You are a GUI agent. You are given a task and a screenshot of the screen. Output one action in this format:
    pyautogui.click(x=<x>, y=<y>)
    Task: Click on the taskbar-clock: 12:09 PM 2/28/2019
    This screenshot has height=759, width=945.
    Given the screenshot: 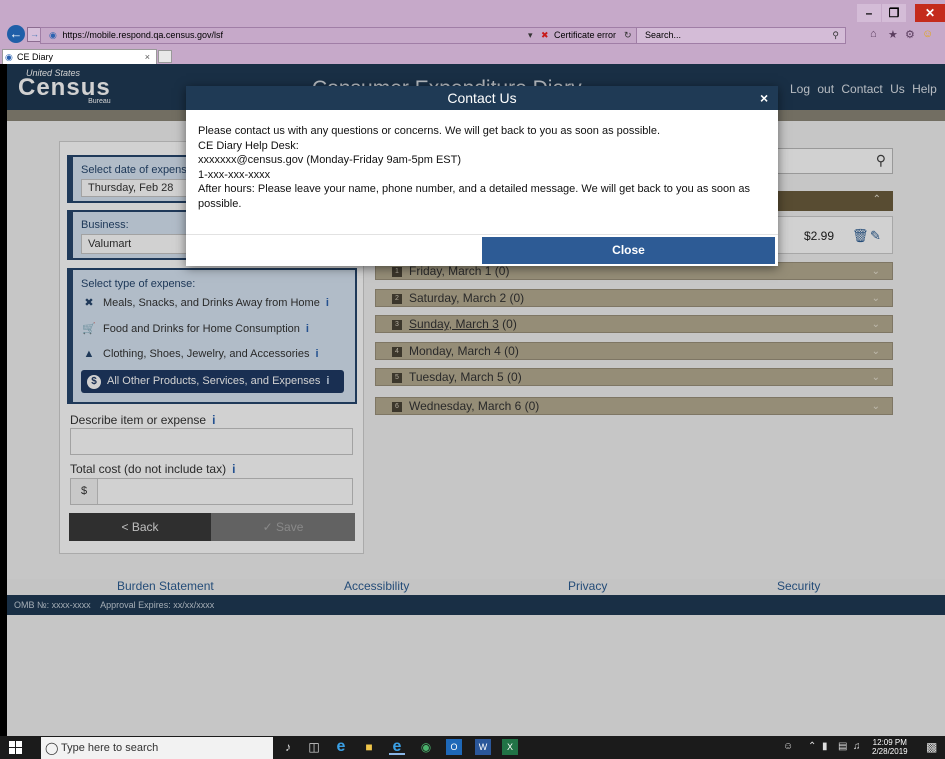 What is the action you would take?
    pyautogui.click(x=890, y=747)
    